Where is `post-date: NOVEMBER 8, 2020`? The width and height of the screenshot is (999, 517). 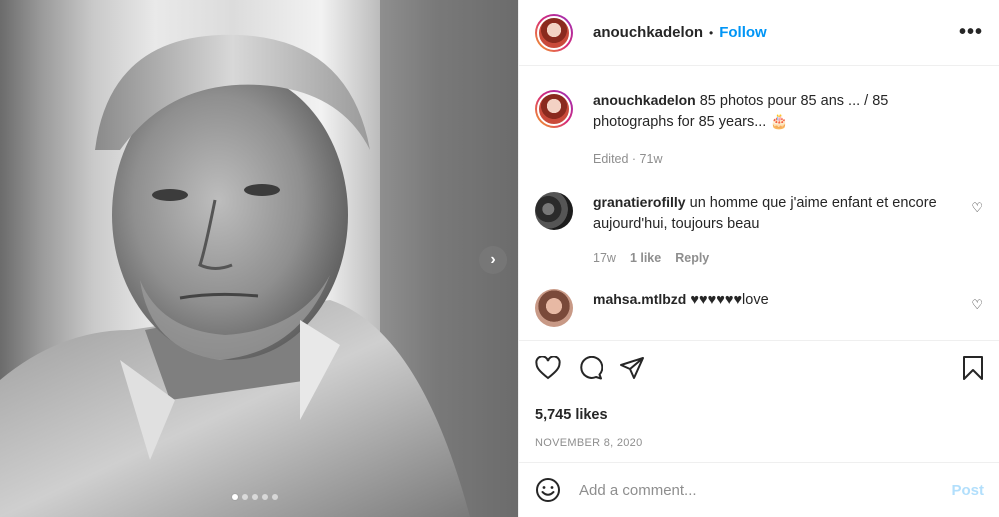 post-date: NOVEMBER 8, 2020 is located at coordinates (759, 443).